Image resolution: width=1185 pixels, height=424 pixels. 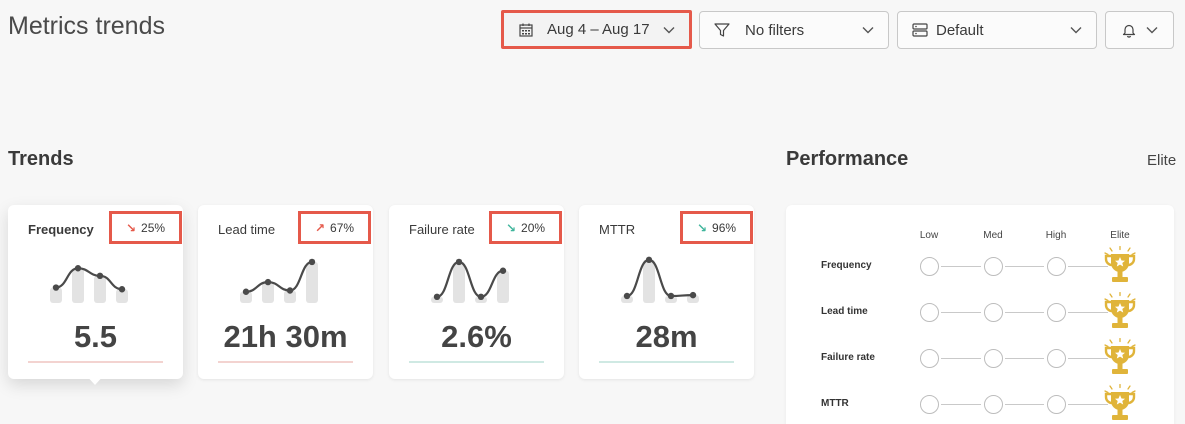 I want to click on delta-value: 67%, so click(x=342, y=227).